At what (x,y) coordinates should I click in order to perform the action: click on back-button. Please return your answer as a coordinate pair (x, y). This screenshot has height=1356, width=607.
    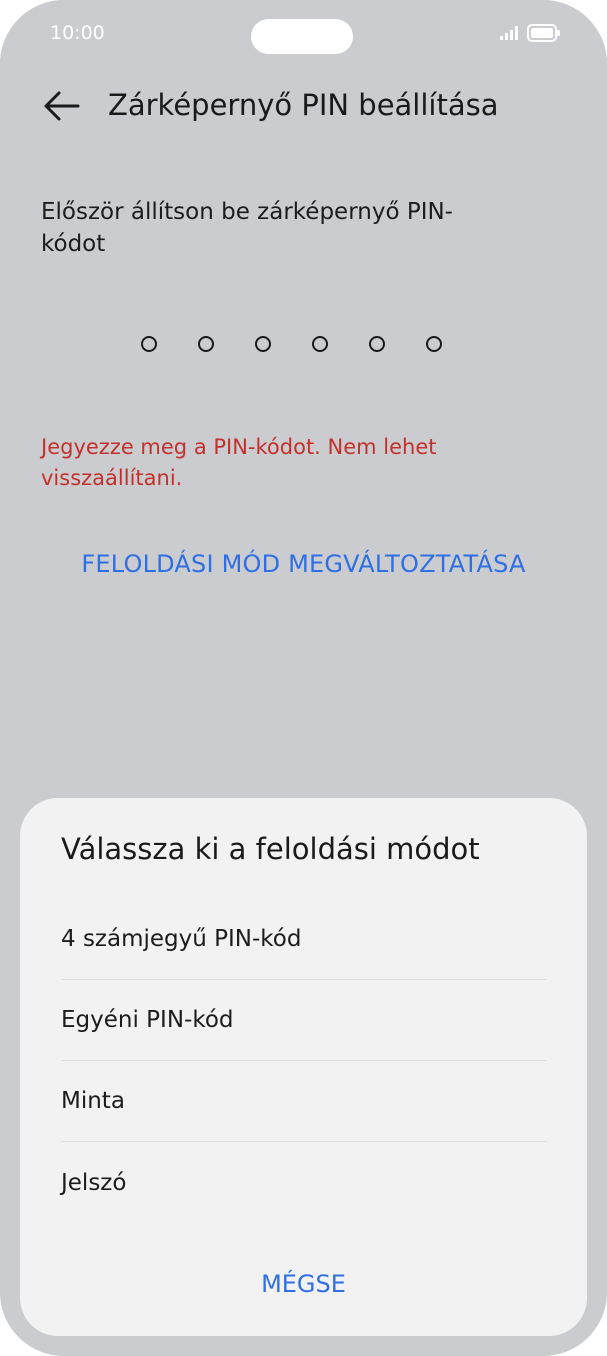
    Looking at the image, I should click on (61, 108).